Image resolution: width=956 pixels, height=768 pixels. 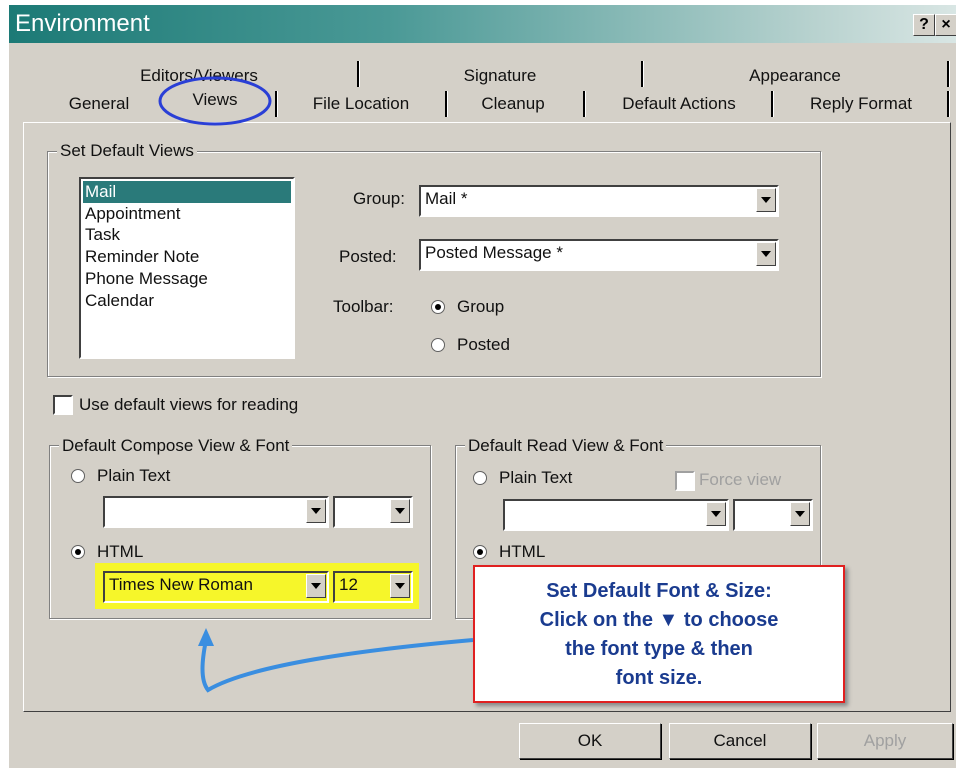 I want to click on force-view-checkbox, so click(x=685, y=481).